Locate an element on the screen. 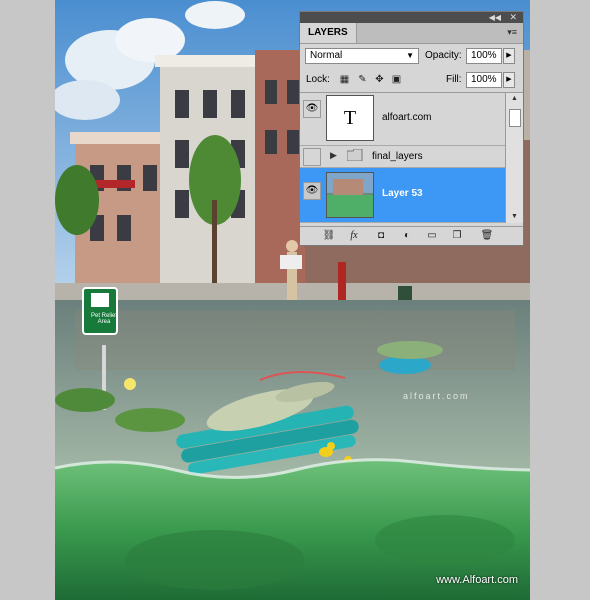 This screenshot has width=590, height=600. opacity-field: 100% is located at coordinates (484, 56).